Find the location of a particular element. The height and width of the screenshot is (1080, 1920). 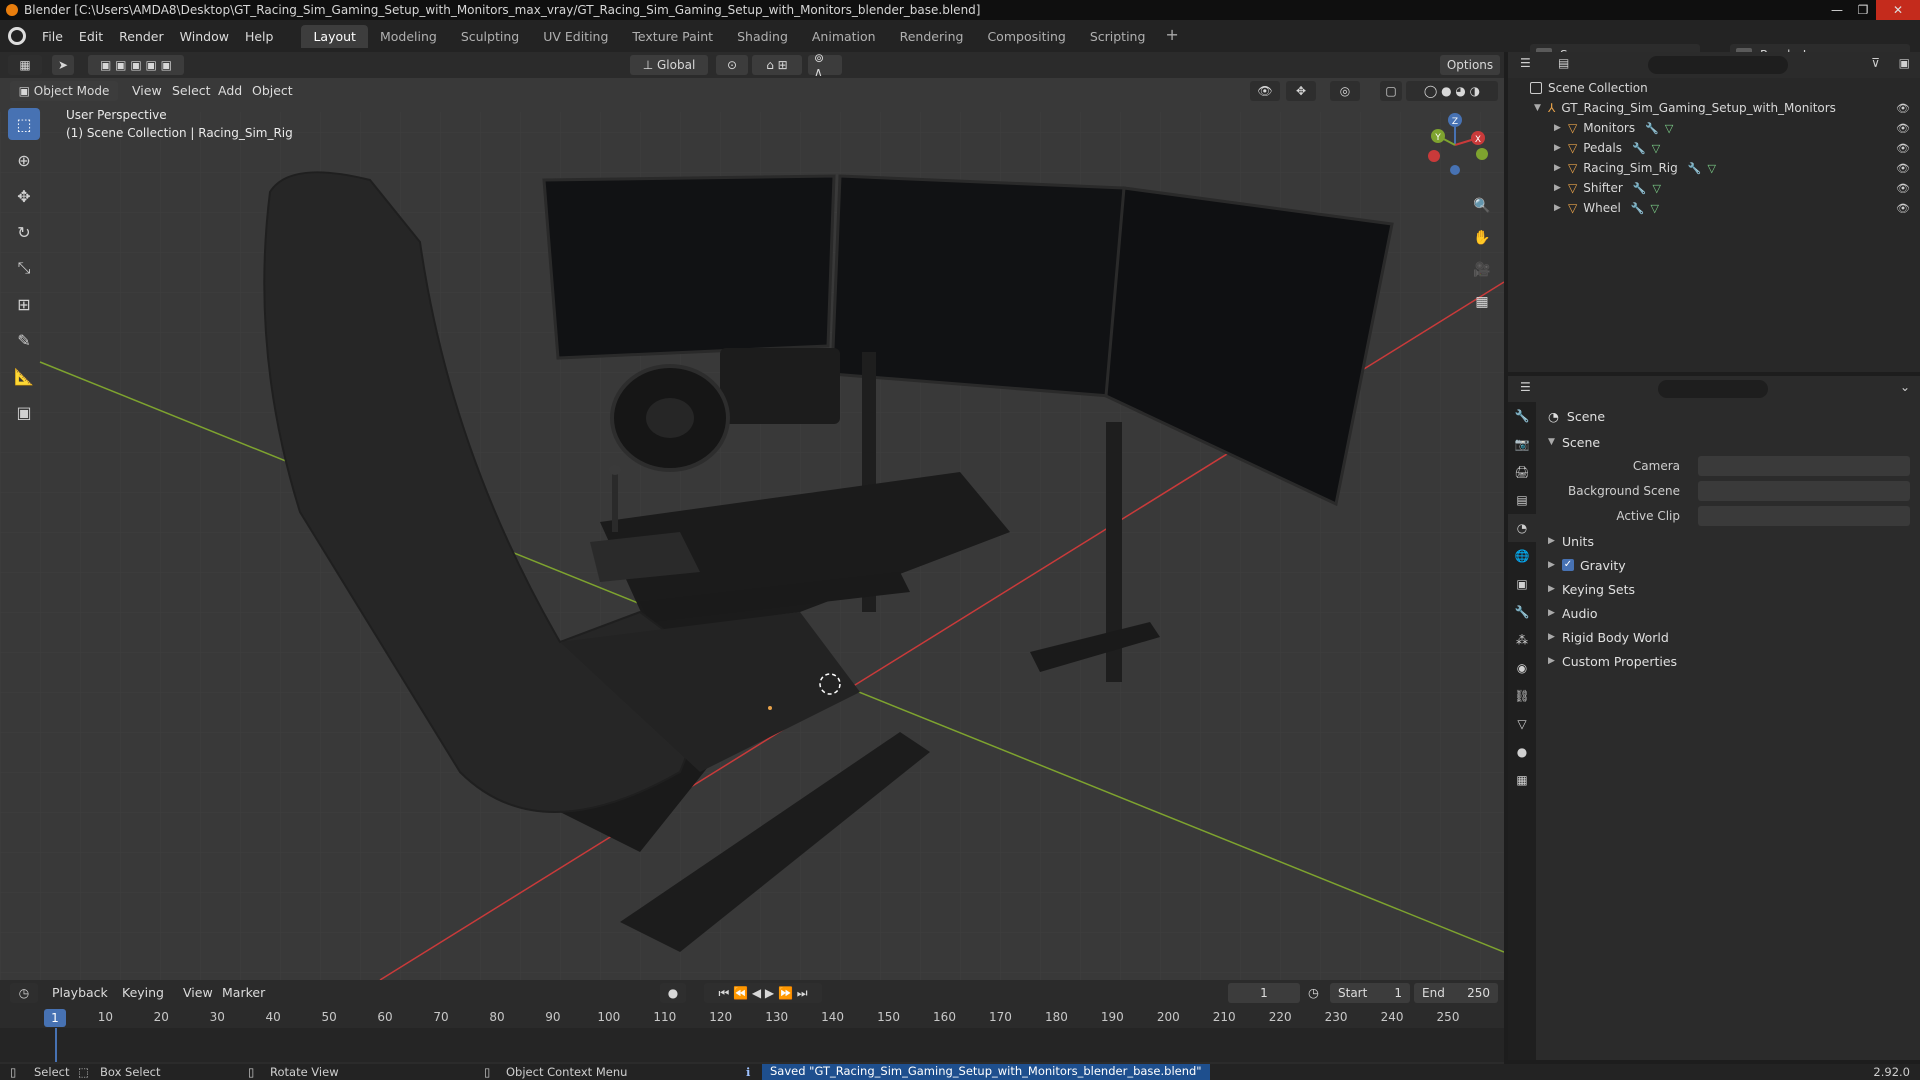

select-mode-buttons: ▣ ▣ ▣ ▣ ▣ is located at coordinates (136, 65).